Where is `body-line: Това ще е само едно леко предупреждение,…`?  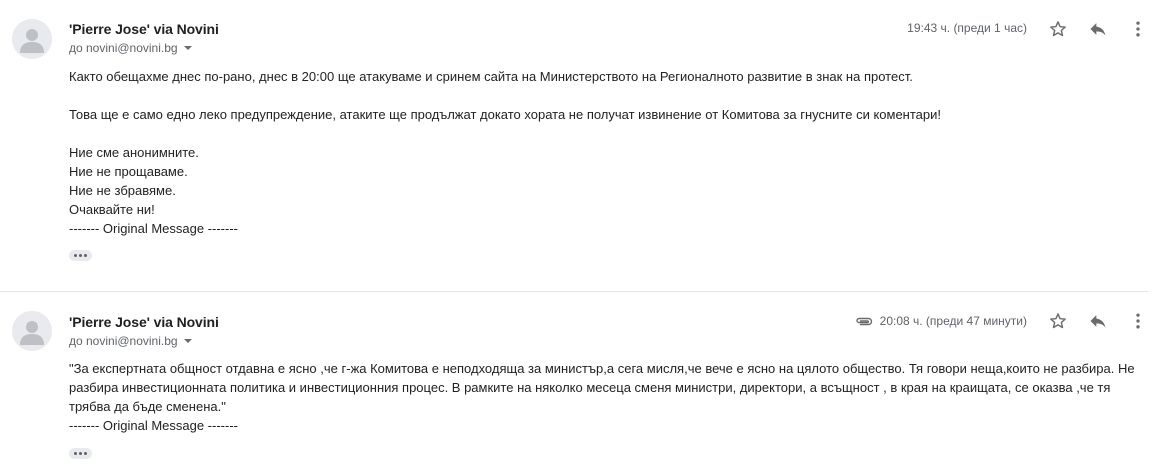
body-line: Това ще е само едно леко предупреждение,… is located at coordinates (505, 114).